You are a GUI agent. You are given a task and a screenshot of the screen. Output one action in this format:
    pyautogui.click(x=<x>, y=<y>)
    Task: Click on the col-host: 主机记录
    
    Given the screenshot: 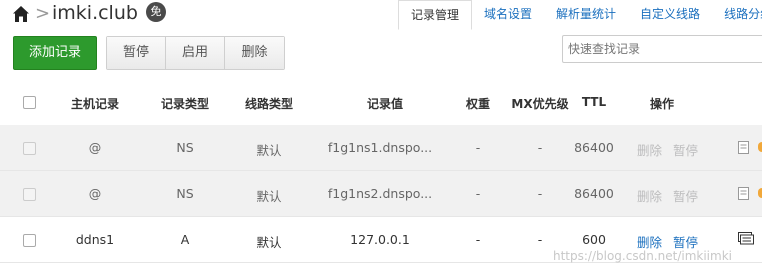 What is the action you would take?
    pyautogui.click(x=94, y=104)
    